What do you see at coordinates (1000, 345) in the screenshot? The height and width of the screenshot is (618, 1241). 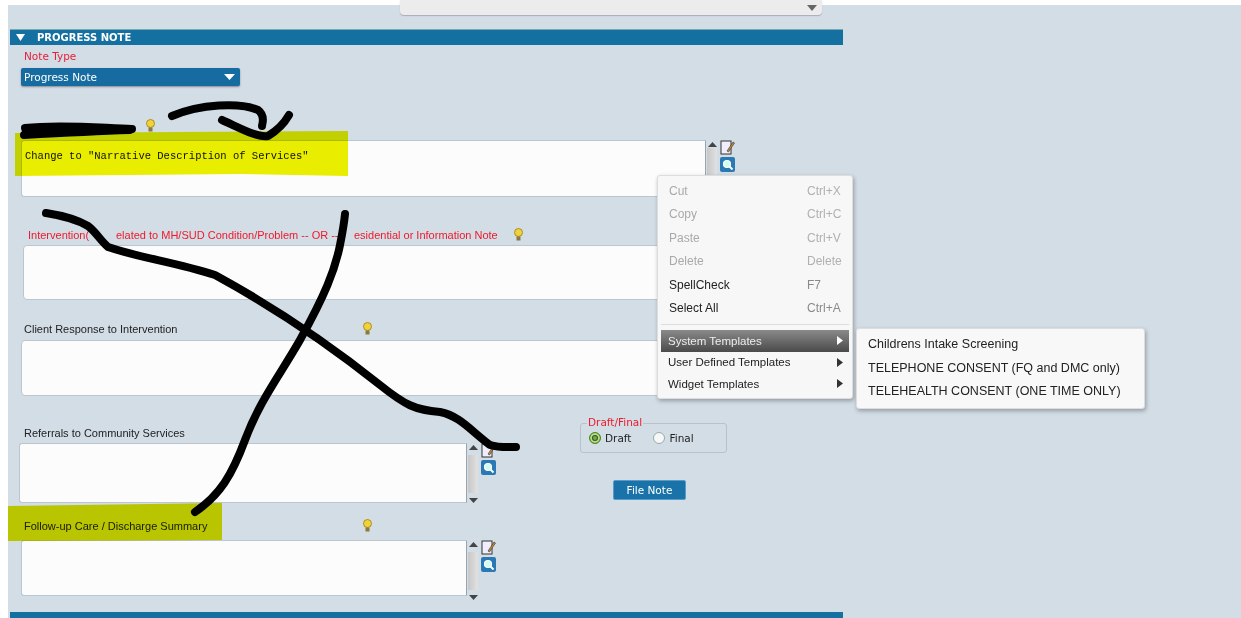 I see `menu-item: Childrens Intake Screening` at bounding box center [1000, 345].